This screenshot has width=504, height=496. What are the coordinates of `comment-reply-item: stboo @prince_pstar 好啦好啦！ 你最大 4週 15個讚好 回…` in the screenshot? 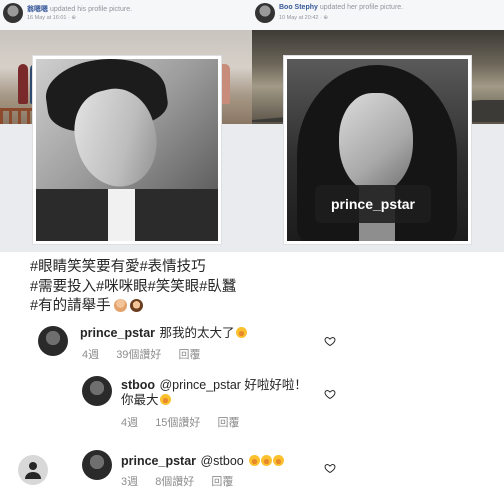 It's located at (252, 401).